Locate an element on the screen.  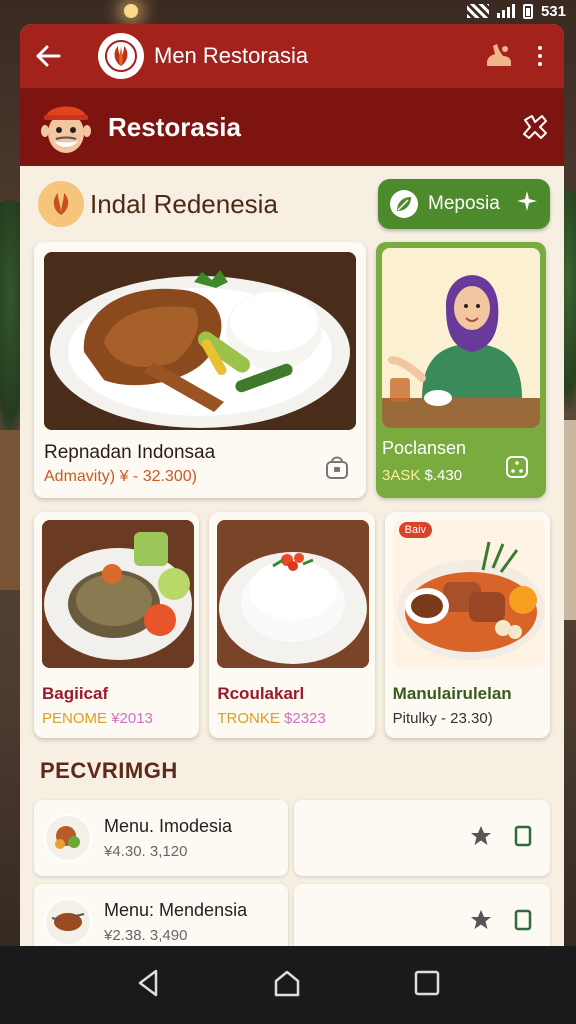
home-icon is located at coordinates (287, 985).